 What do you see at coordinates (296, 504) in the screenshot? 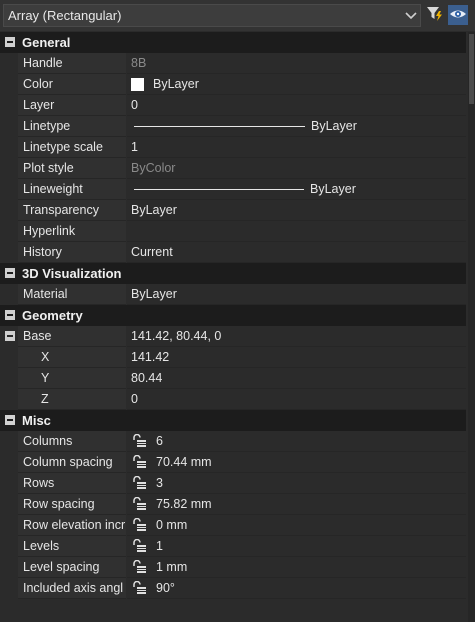
I see `property-value-locked: 75.82 mm` at bounding box center [296, 504].